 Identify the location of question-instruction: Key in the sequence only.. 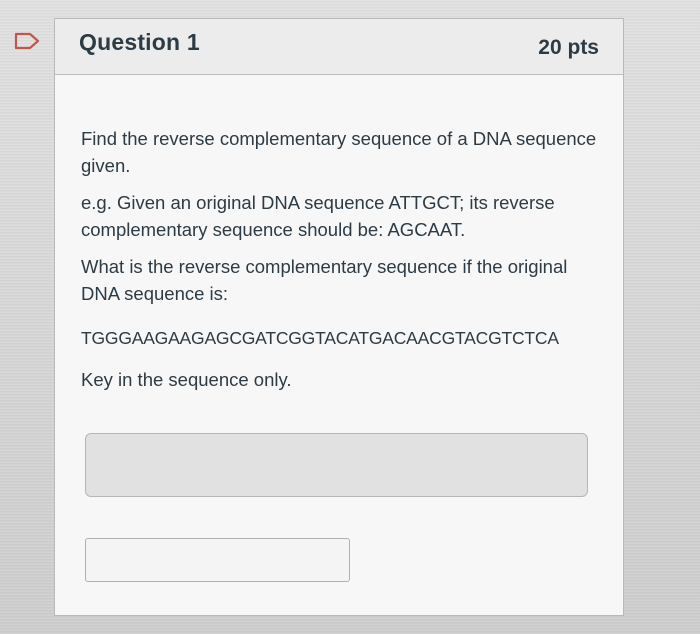
(186, 379).